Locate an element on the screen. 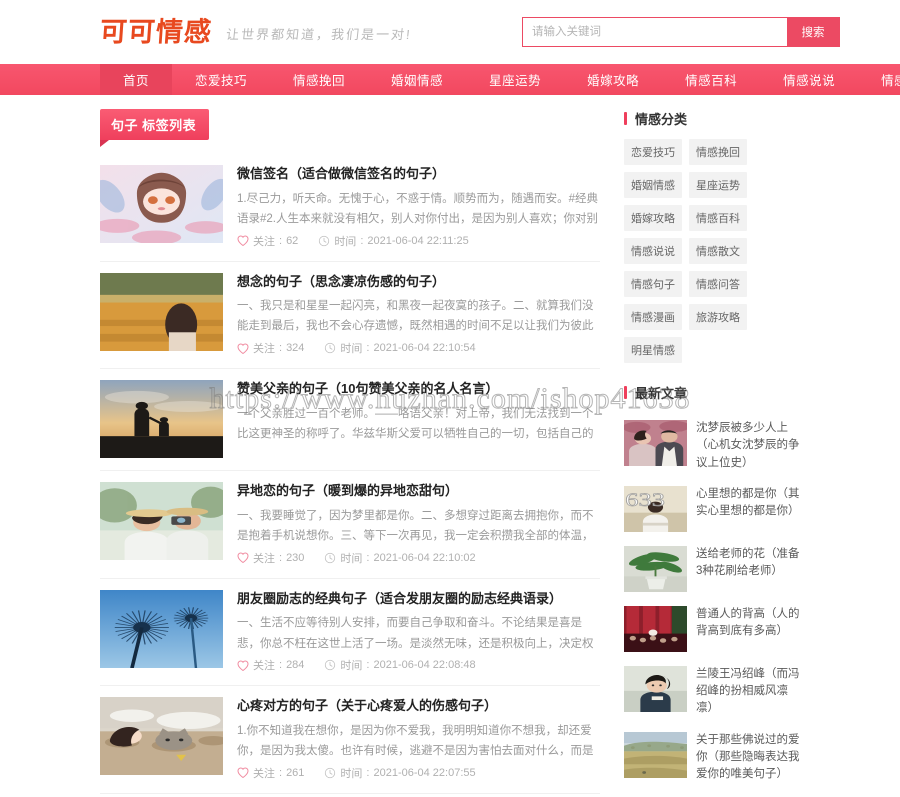 The image size is (900, 797). latest-article-item: 633 心里想的都是你（其实心里想的都是你） is located at coordinates (712, 509).